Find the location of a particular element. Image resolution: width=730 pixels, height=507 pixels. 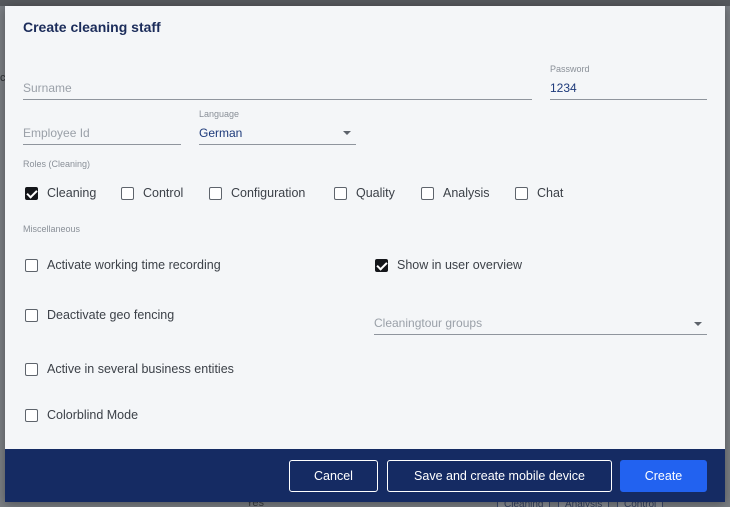

roles-section-label: Roles (Cleaning) is located at coordinates (57, 164).